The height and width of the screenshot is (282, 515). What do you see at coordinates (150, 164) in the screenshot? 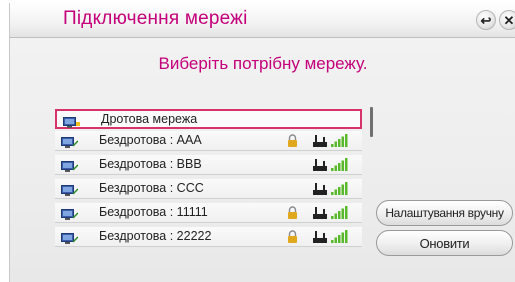
I see `network-name: Бездротова : BBB` at bounding box center [150, 164].